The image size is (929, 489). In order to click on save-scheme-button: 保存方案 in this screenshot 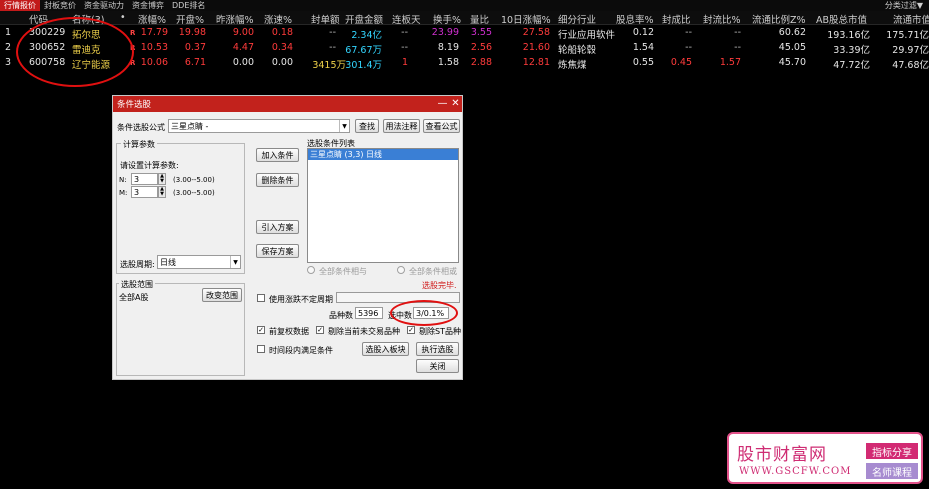, I will do `click(277, 251)`.